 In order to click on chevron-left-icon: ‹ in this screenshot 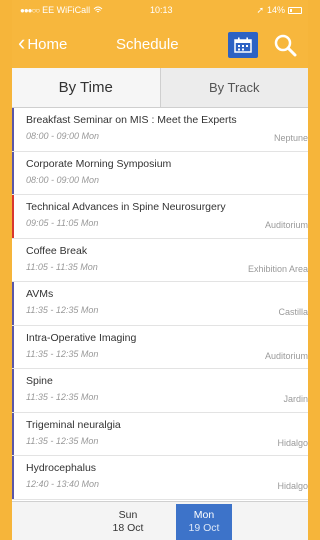, I will do `click(22, 42)`.